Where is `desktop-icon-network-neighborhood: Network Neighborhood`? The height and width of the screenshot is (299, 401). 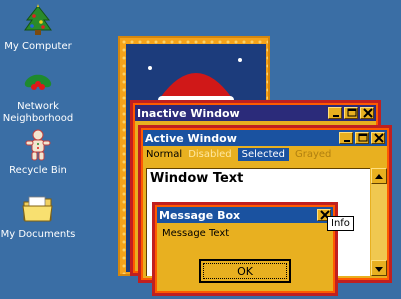 desktop-icon-network-neighborhood: Network Neighborhood is located at coordinates (38, 94).